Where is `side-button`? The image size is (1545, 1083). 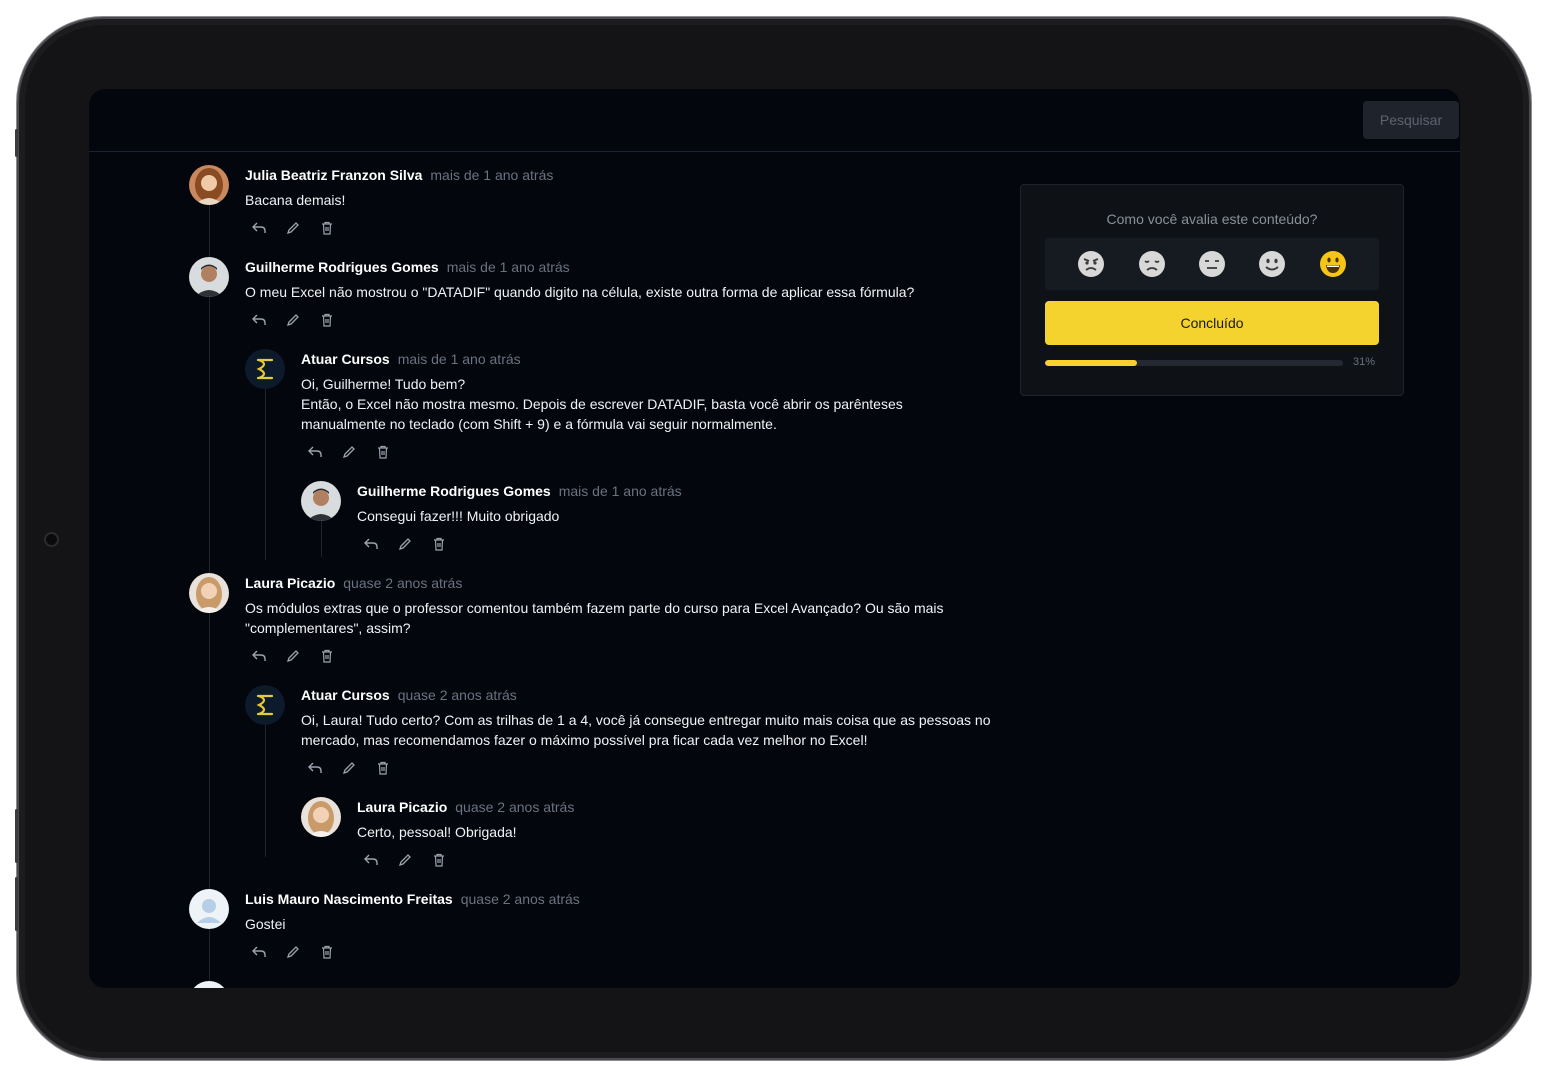
side-button is located at coordinates (16, 143).